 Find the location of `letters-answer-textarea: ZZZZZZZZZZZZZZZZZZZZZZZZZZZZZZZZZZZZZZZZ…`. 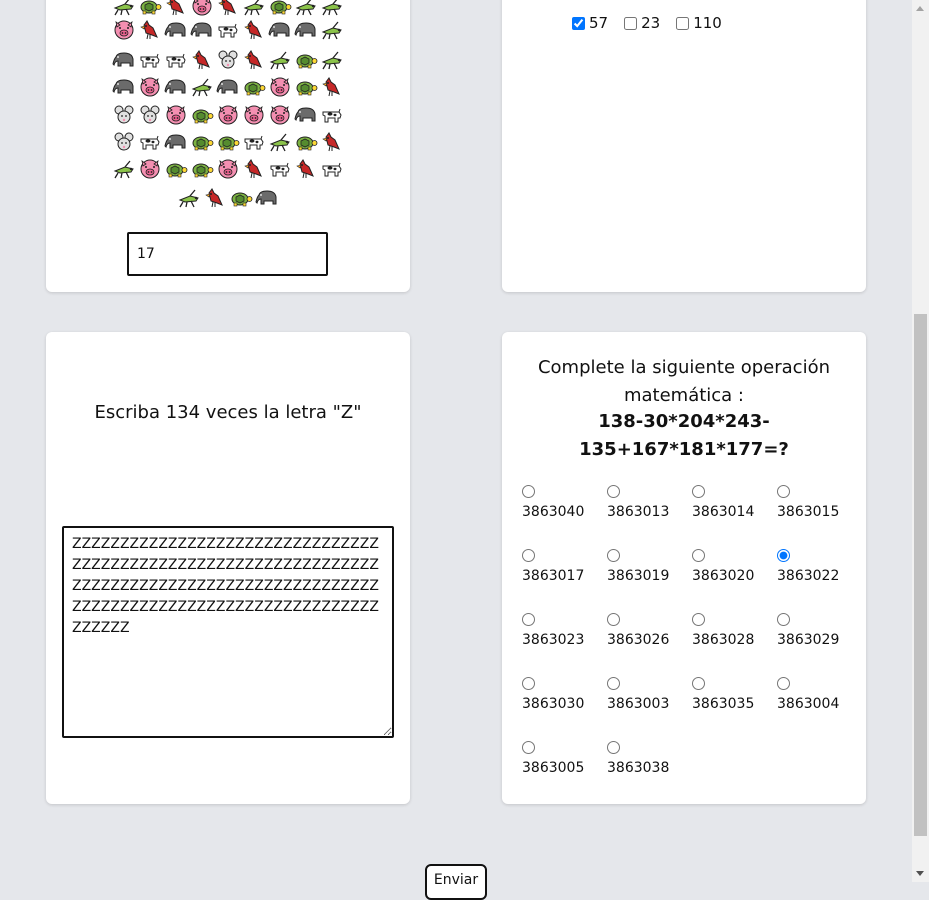

letters-answer-textarea: ZZZZZZZZZZZZZZZZZZZZZZZZZZZZZZZZZZZZZZZZ… is located at coordinates (228, 632).